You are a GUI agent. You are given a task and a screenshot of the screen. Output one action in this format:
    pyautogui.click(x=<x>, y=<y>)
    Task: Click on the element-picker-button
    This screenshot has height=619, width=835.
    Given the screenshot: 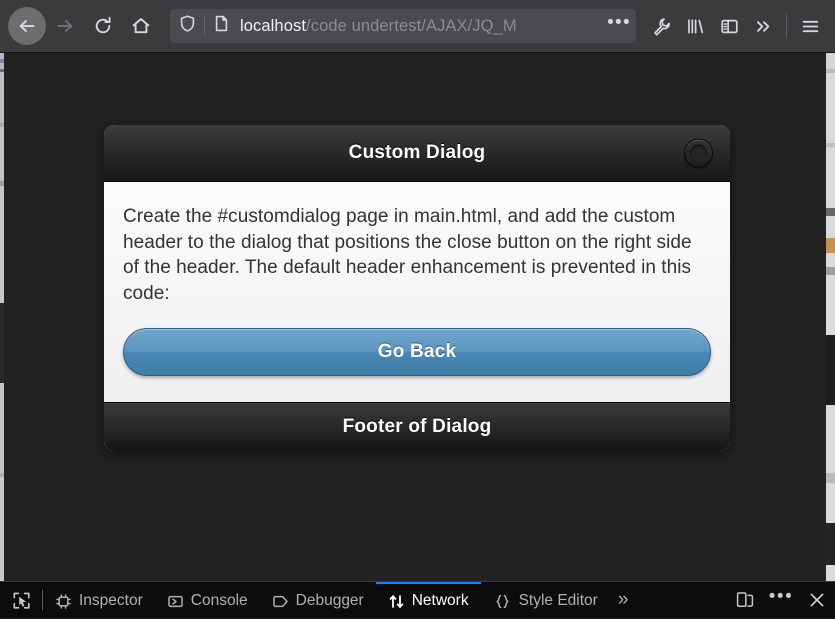 What is the action you would take?
    pyautogui.click(x=21, y=600)
    